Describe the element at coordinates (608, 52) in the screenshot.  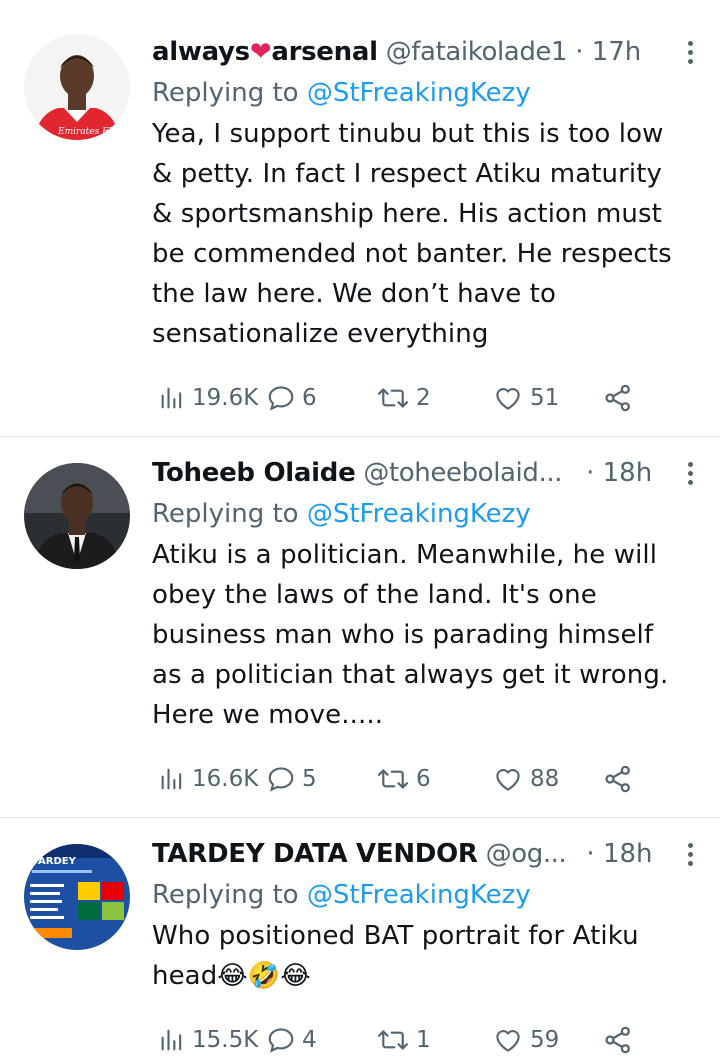
I see `timestamp: · 17h` at that location.